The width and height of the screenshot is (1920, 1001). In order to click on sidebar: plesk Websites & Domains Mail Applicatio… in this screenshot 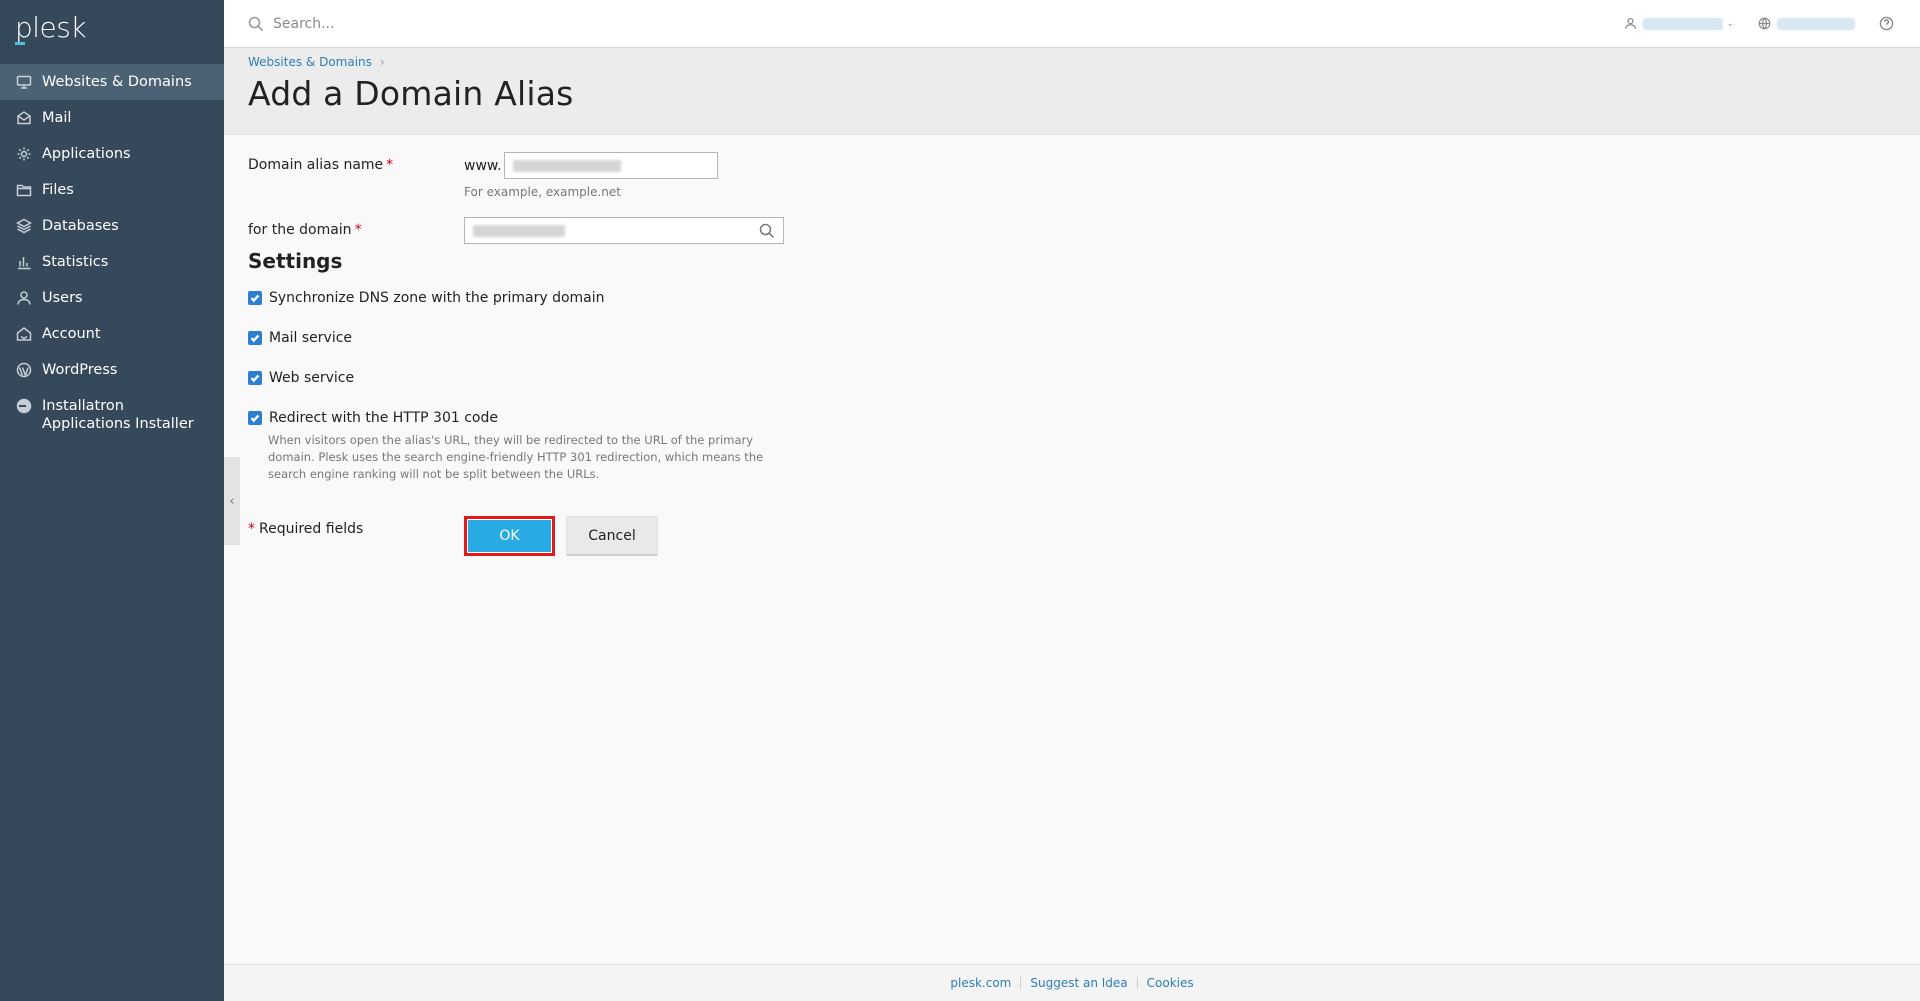, I will do `click(112, 500)`.